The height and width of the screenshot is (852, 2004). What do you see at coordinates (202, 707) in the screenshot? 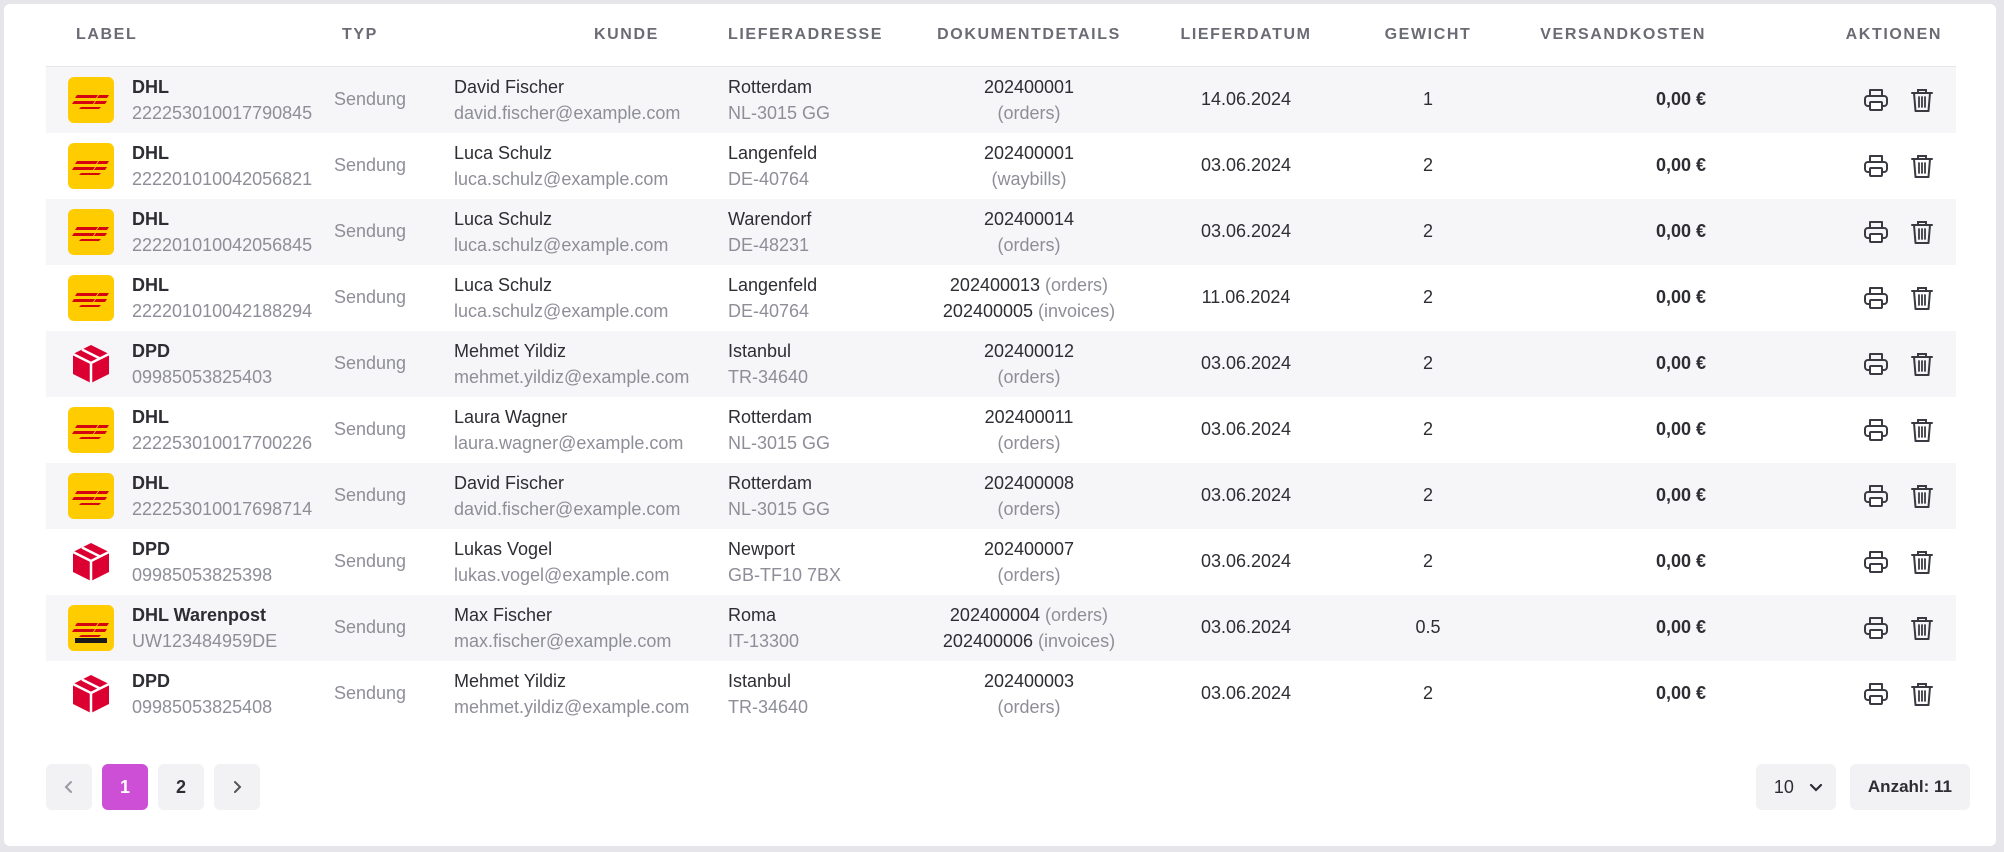
I see `tracking-number: 09985053825408` at bounding box center [202, 707].